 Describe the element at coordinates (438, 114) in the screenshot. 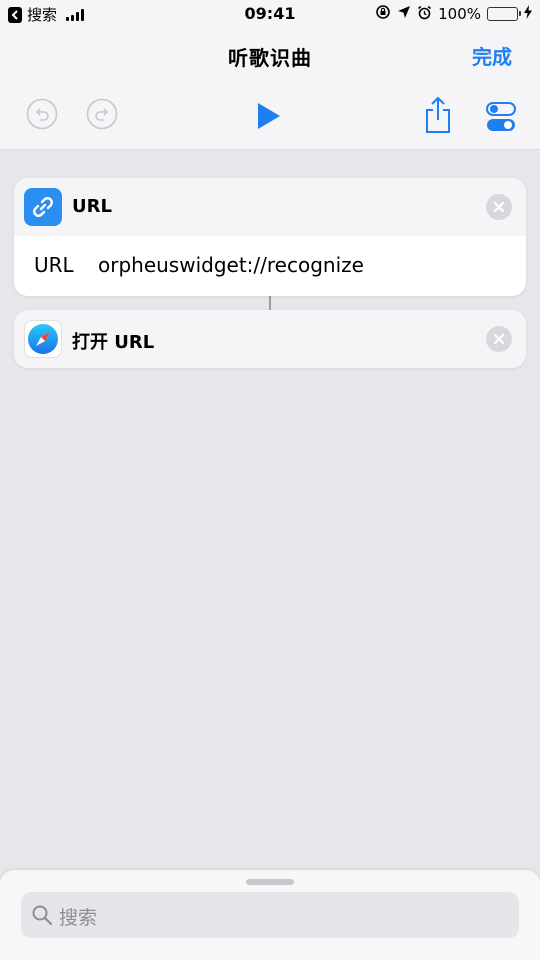

I see `share-icon` at that location.